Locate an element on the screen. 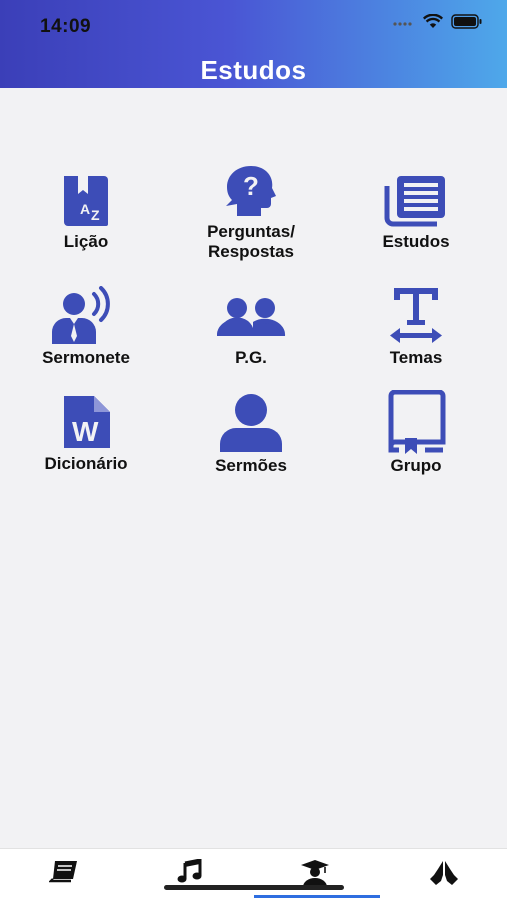 Image resolution: width=507 pixels, height=901 pixels. menu-label-perguntas: Perguntas/ is located at coordinates (251, 231).